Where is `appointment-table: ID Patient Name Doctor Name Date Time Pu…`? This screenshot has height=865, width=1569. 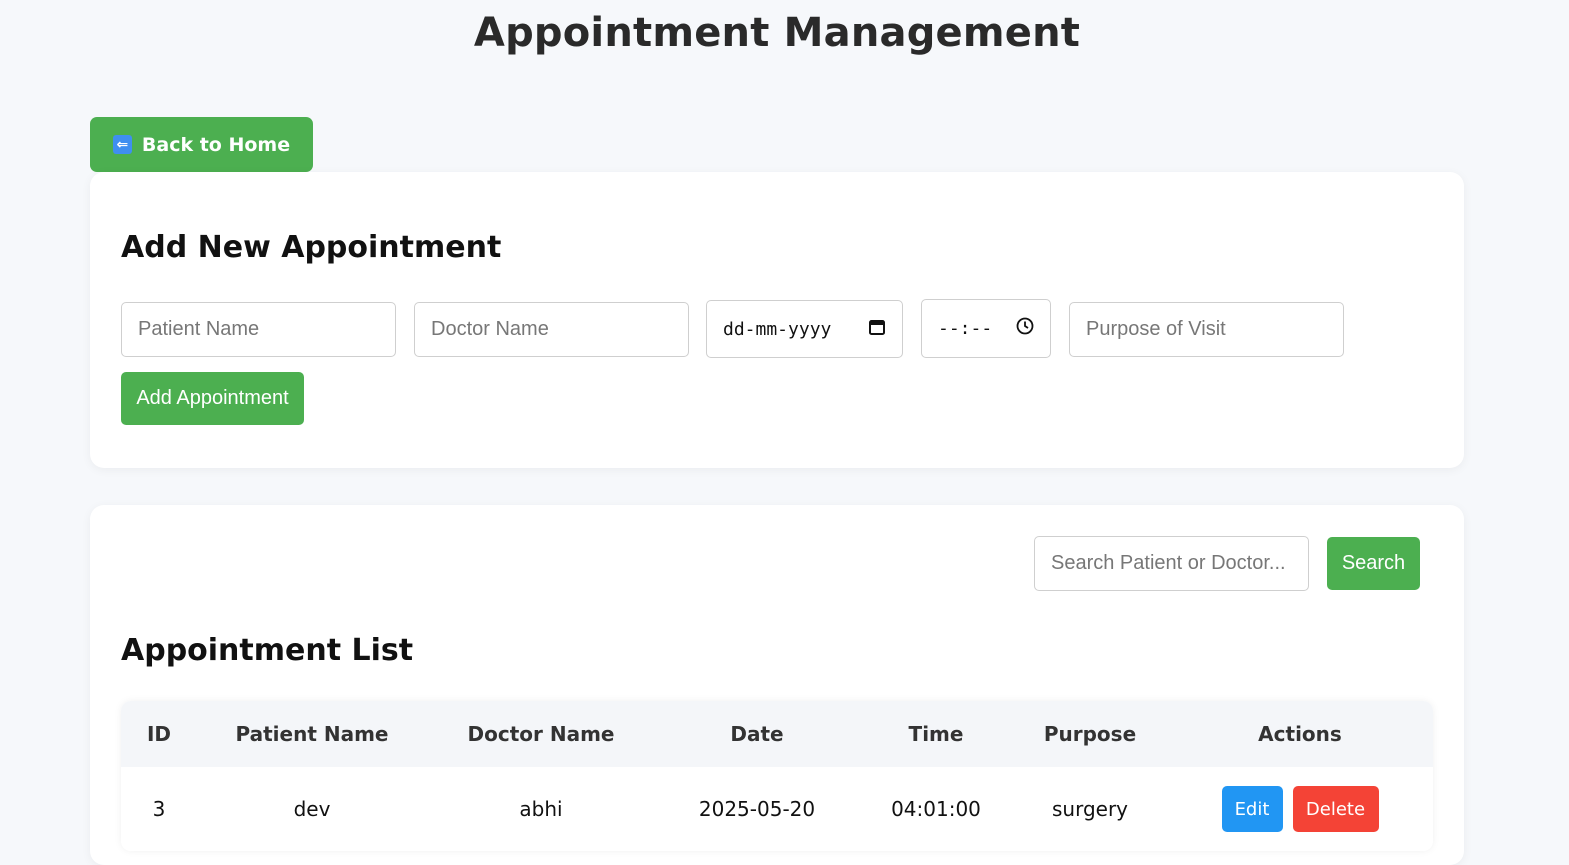
appointment-table: ID Patient Name Doctor Name Date Time Pu… is located at coordinates (777, 776).